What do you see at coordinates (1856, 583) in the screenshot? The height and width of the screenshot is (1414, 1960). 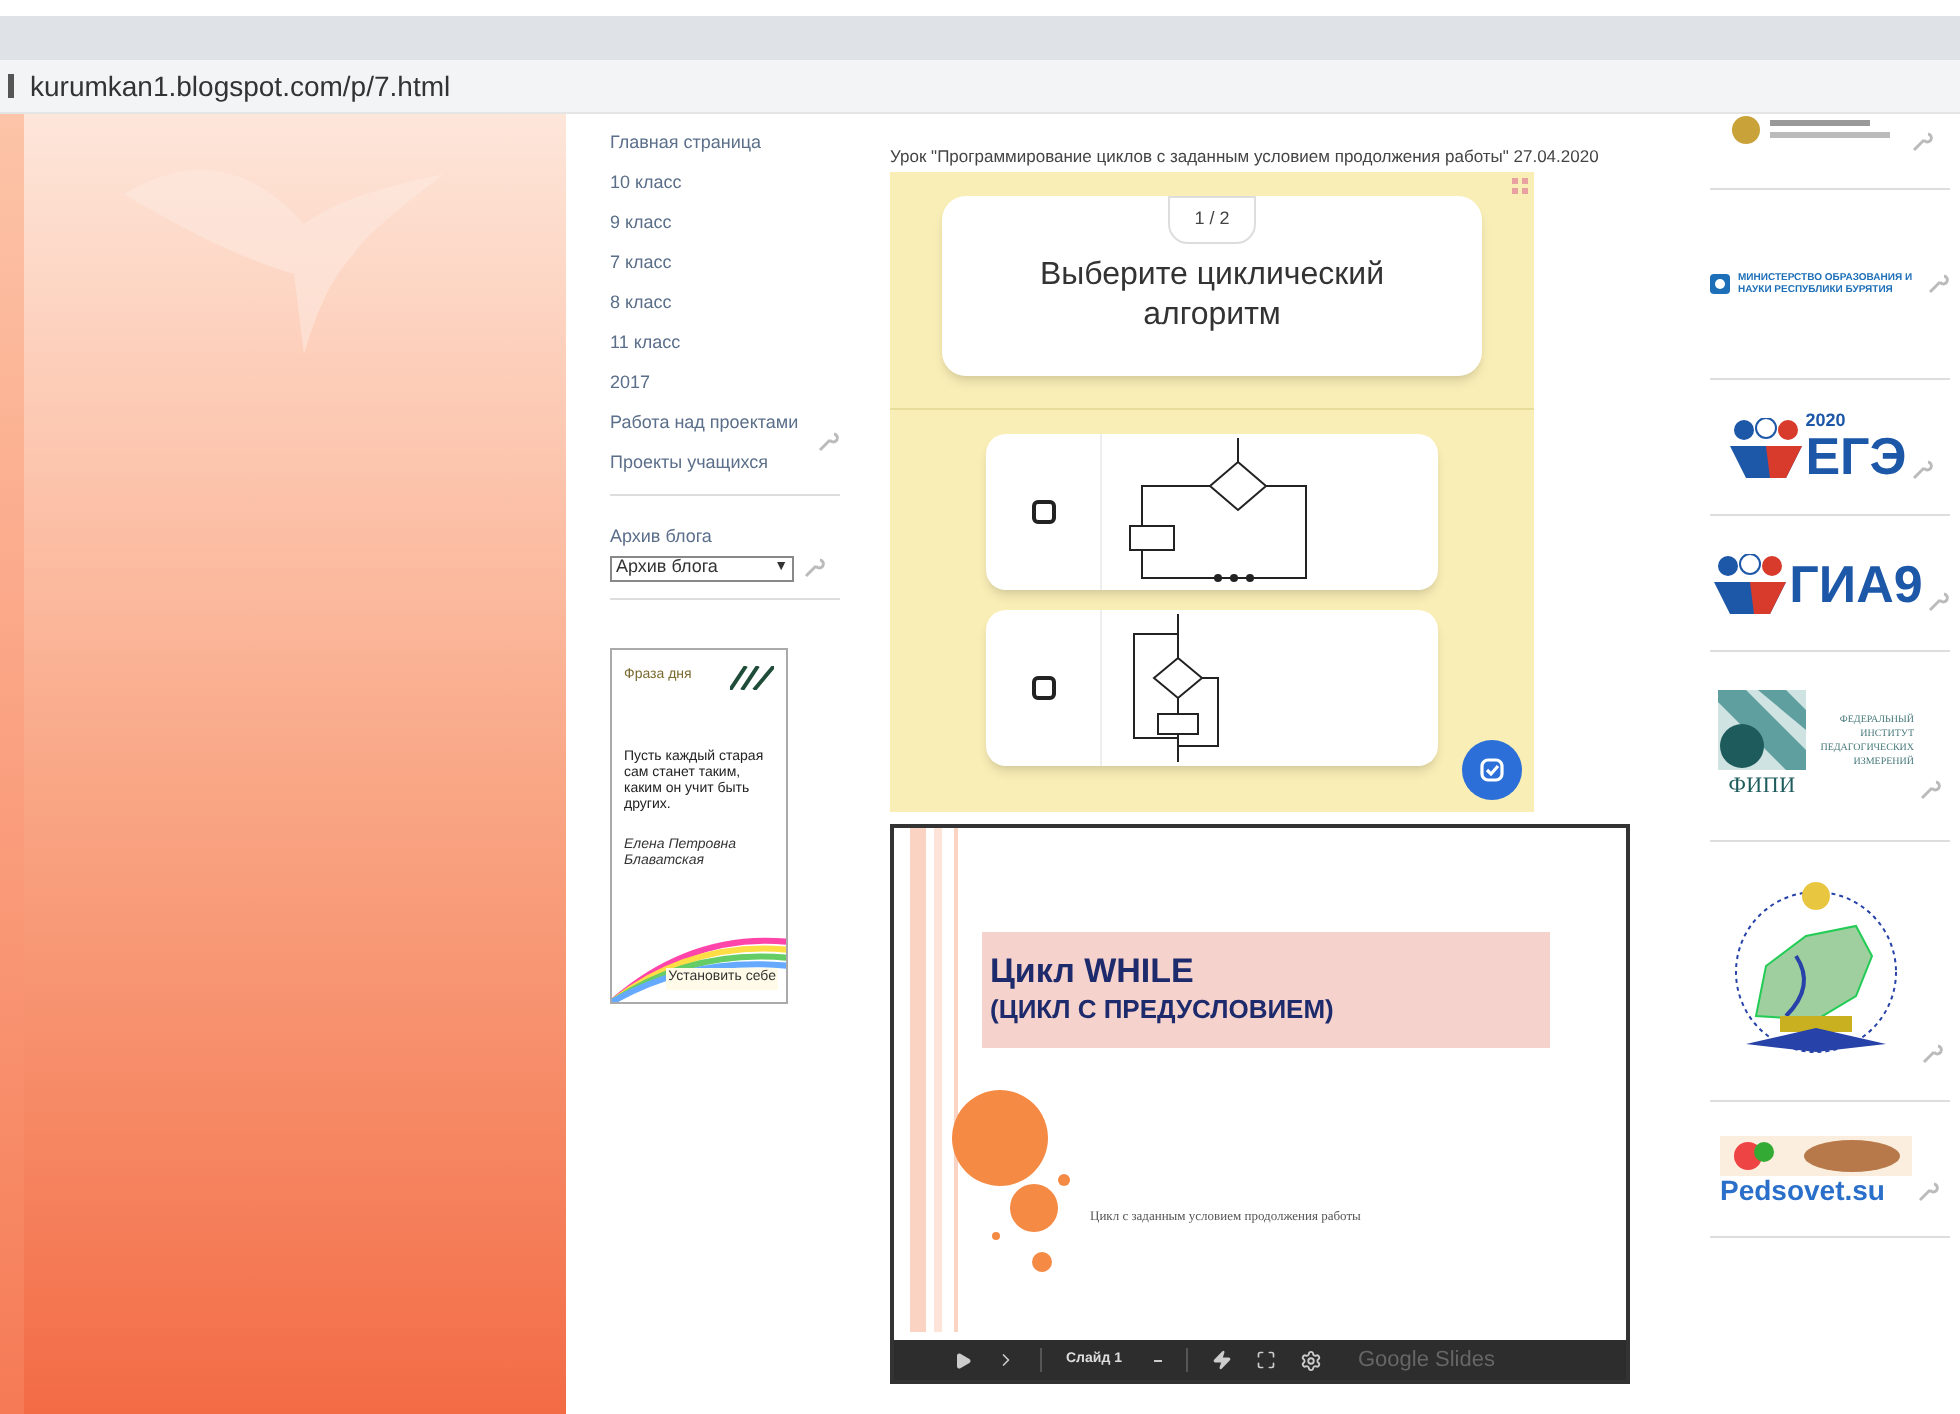 I see `logo-text: ГИА9` at bounding box center [1856, 583].